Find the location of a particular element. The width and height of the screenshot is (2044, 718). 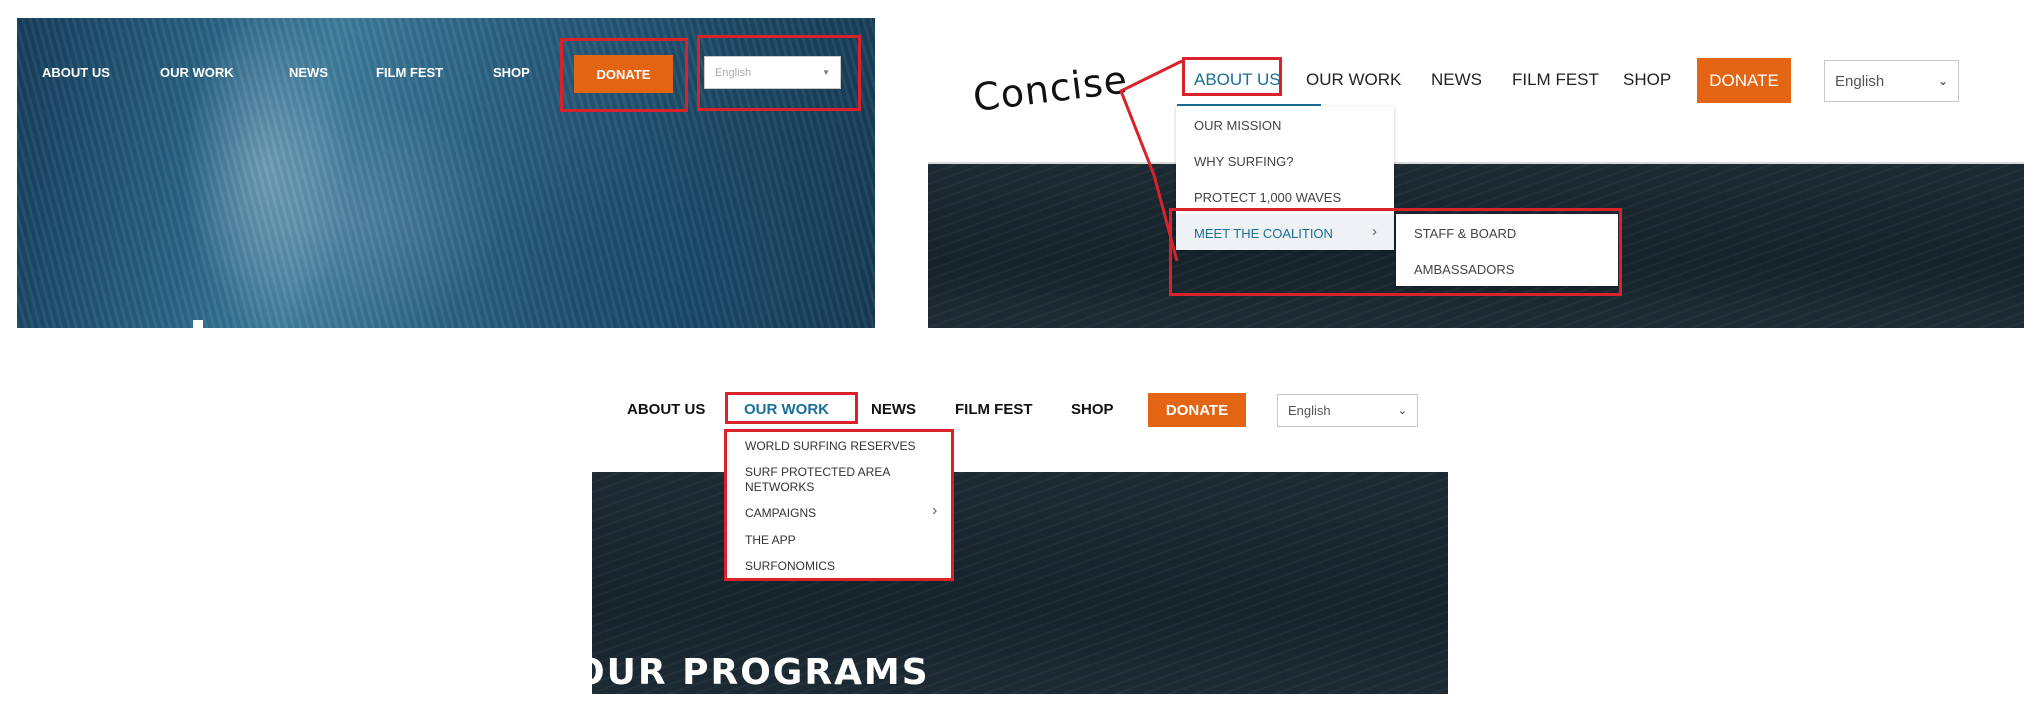

menu-item-meet-the-coalition: MEET THE COALITION › is located at coordinates (1285, 232).